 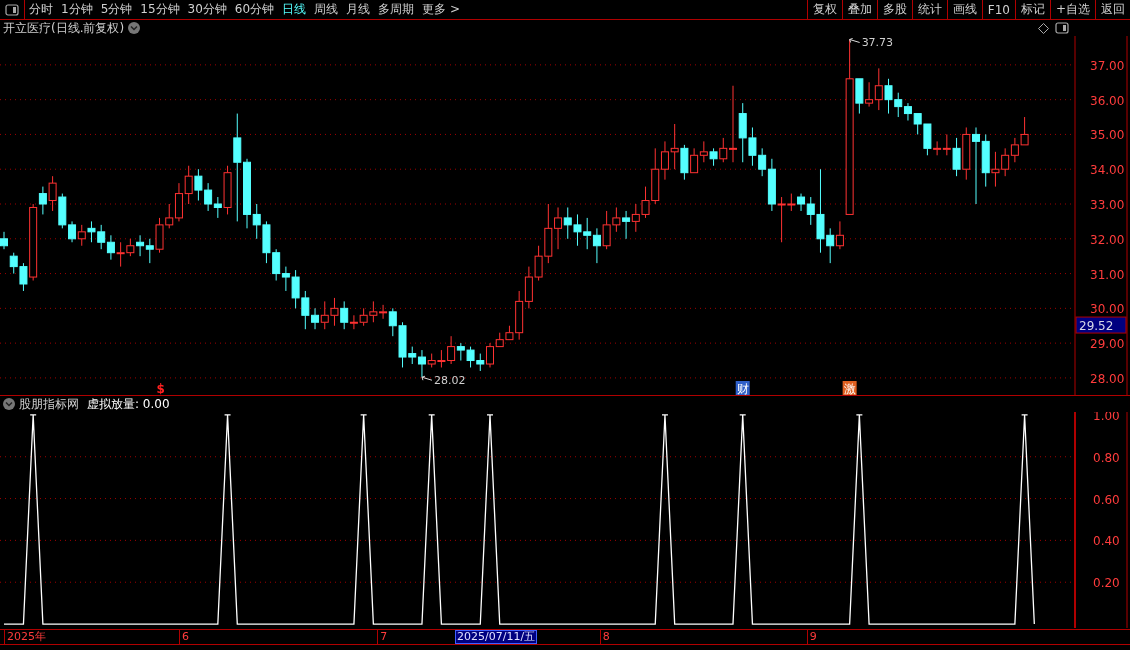 What do you see at coordinates (1112, 9) in the screenshot?
I see `toolbar-button: 返回` at bounding box center [1112, 9].